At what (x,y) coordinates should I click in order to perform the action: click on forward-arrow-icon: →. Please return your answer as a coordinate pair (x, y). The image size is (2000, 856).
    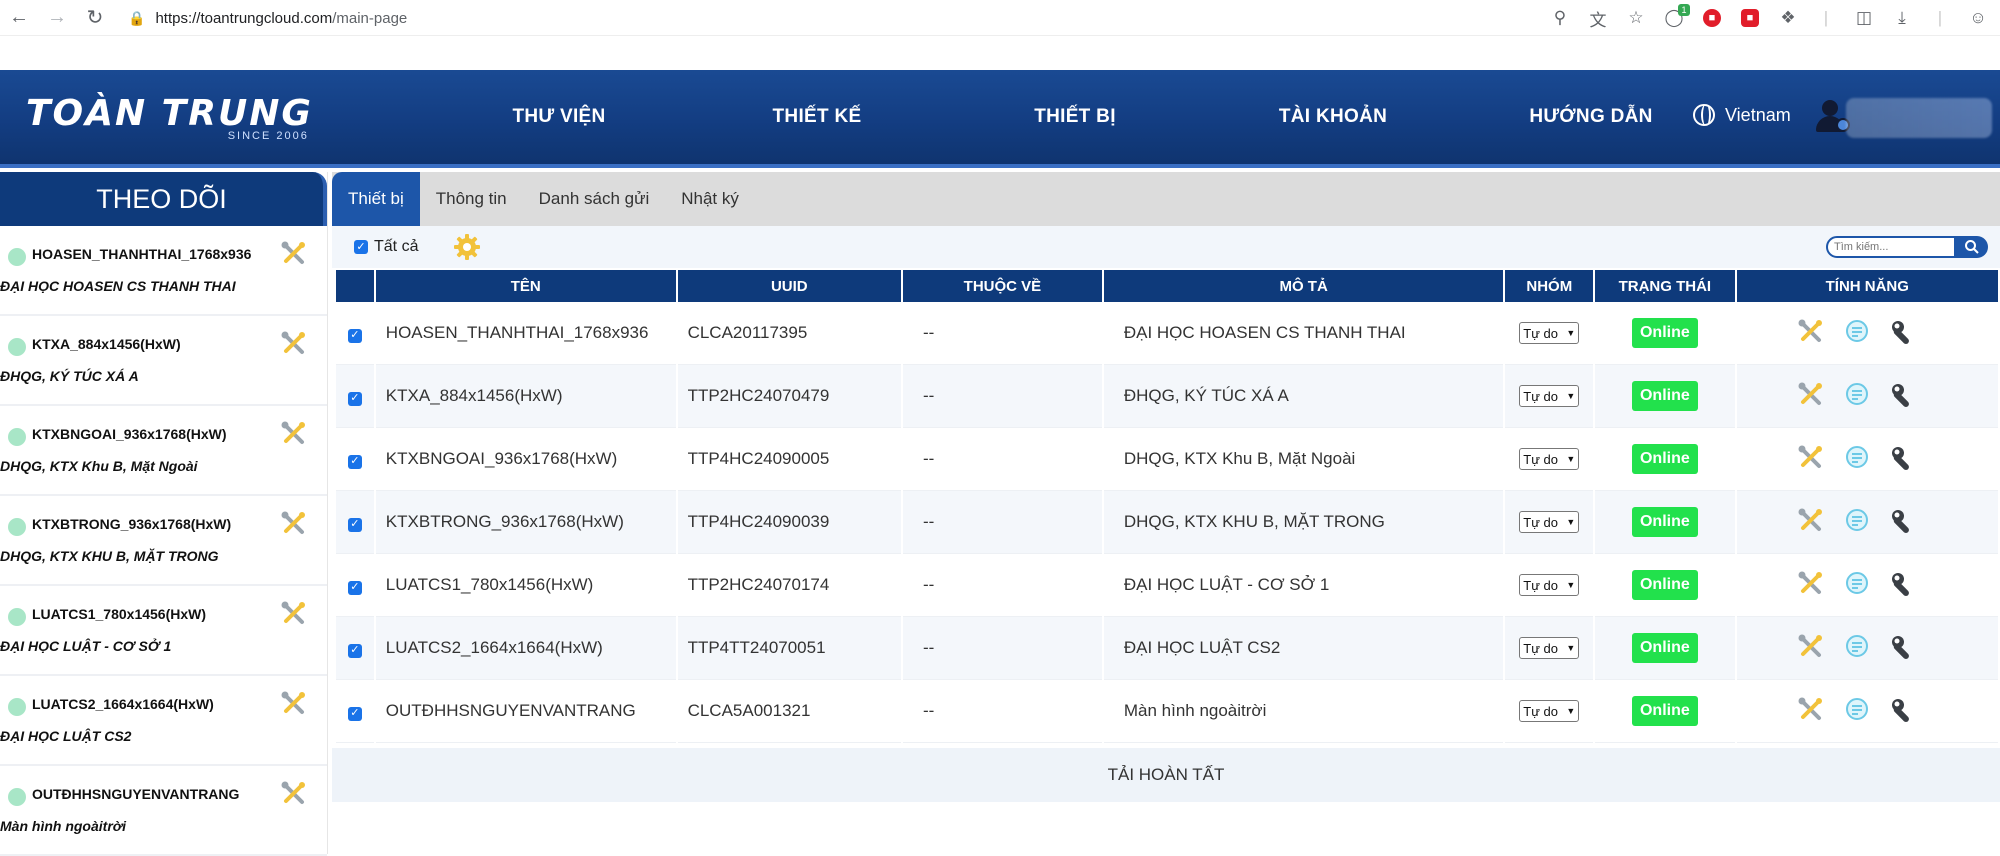
    Looking at the image, I should click on (57, 18).